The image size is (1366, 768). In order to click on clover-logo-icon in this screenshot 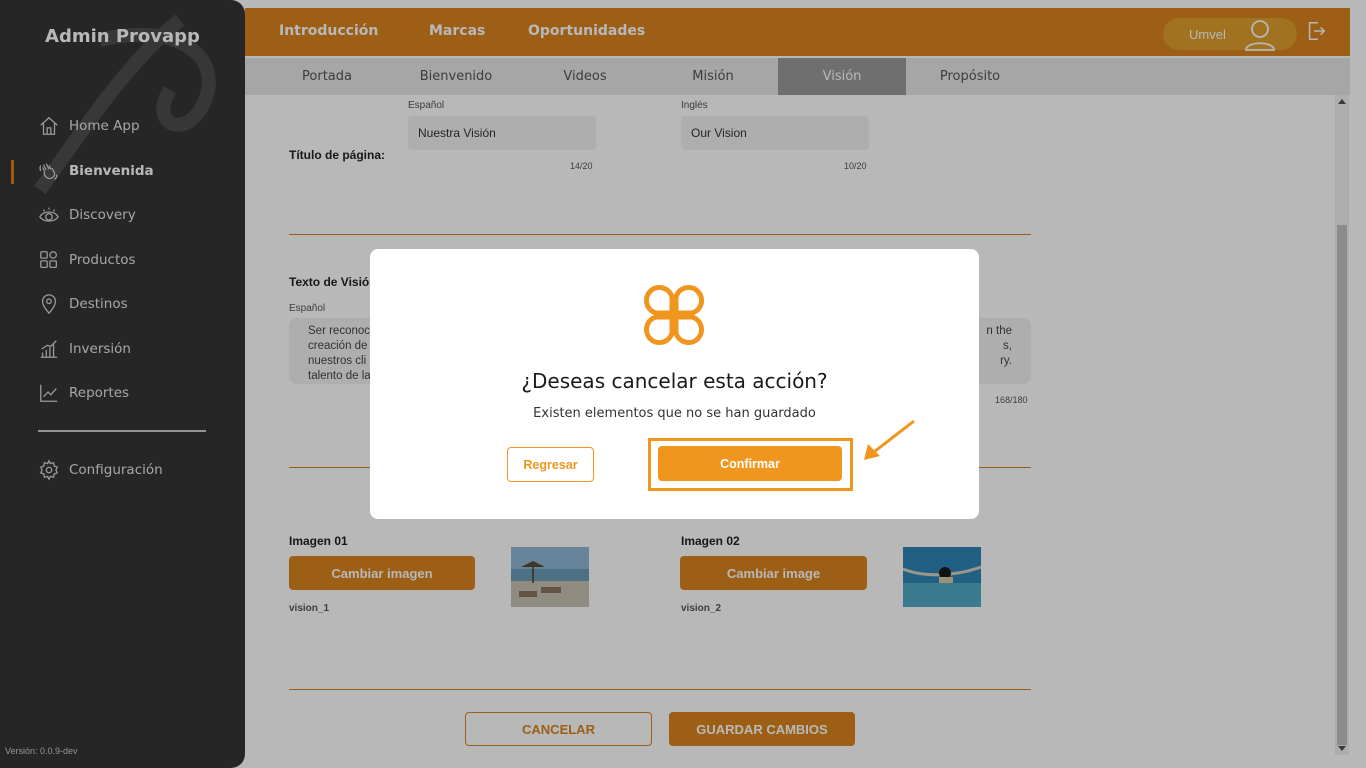, I will do `click(674, 315)`.